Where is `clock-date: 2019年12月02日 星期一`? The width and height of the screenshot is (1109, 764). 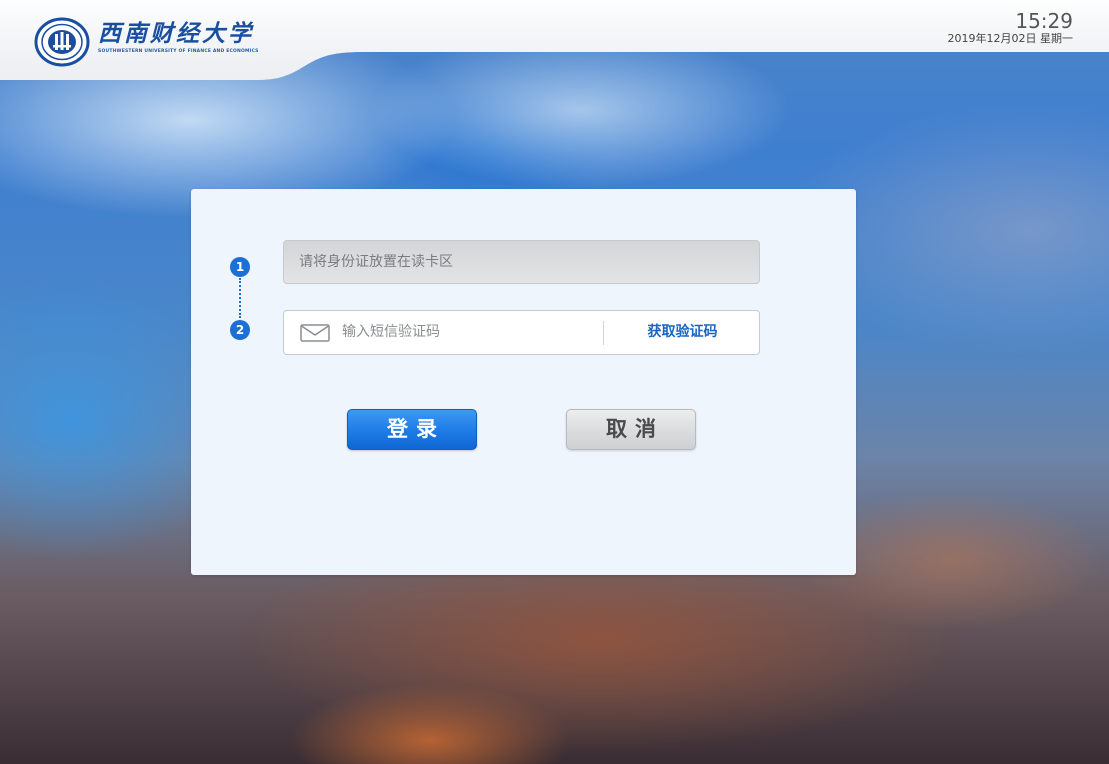 clock-date: 2019年12月02日 星期一 is located at coordinates (1010, 38).